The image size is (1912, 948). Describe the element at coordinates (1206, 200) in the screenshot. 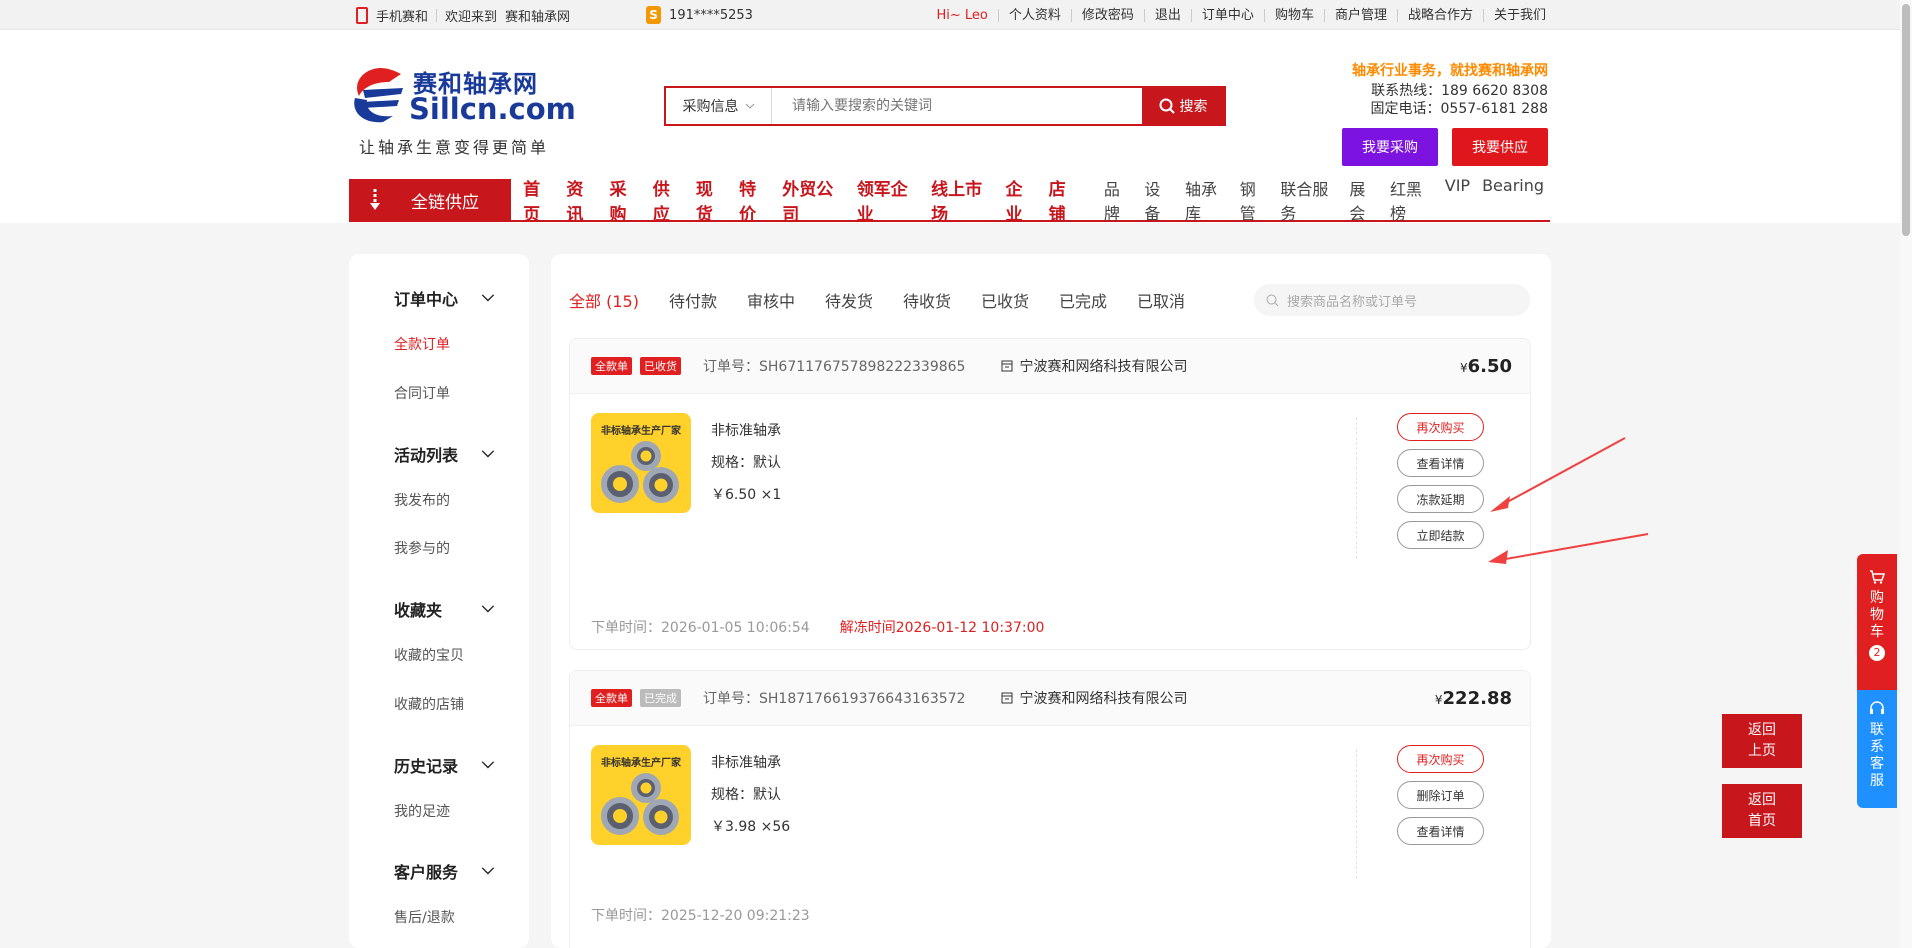

I see `nav-bearing-db: 轴承库` at that location.